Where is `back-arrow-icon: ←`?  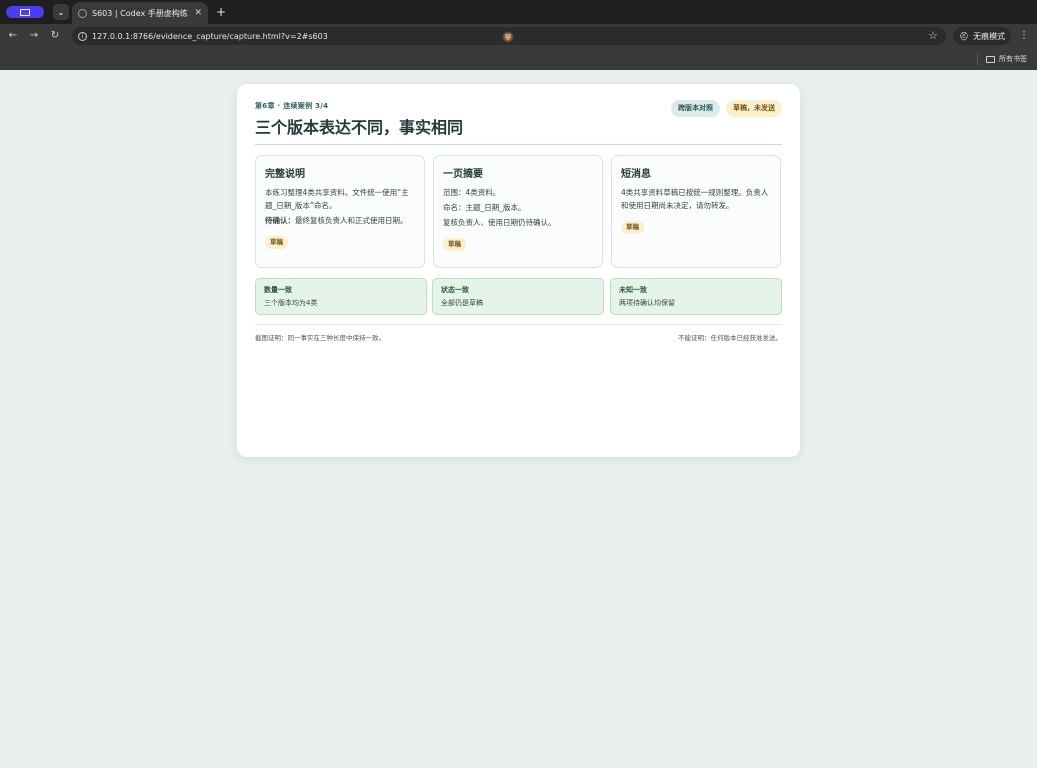 back-arrow-icon: ← is located at coordinates (13, 36).